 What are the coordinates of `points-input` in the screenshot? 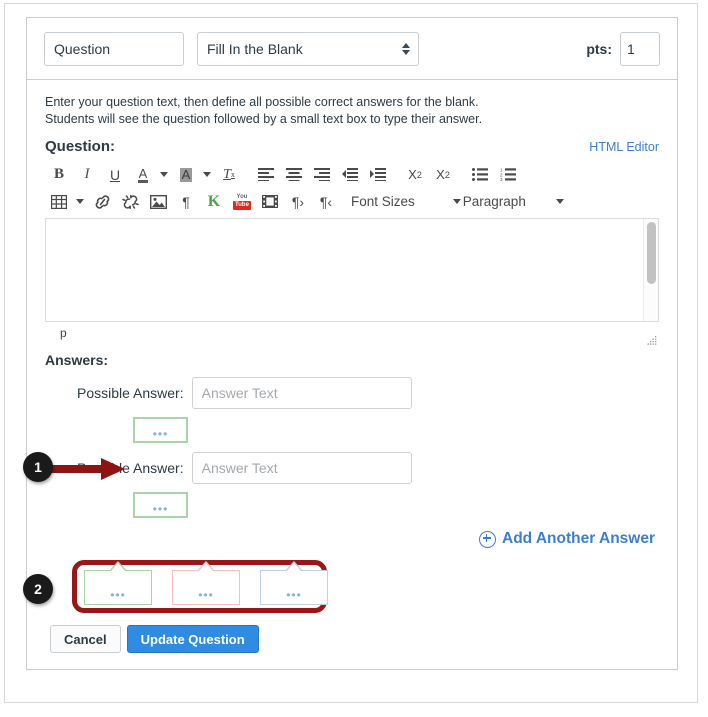 It's located at (640, 48).